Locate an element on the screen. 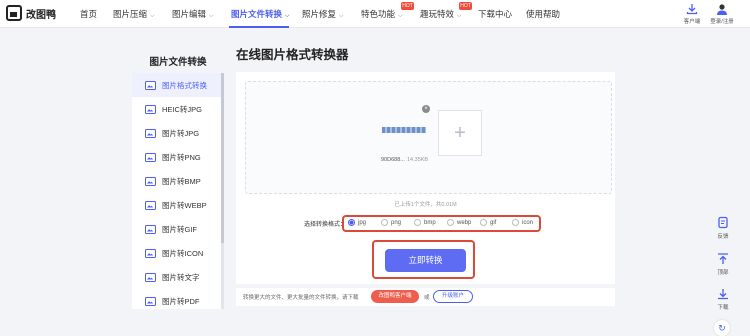  file-thumbnail is located at coordinates (403, 129).